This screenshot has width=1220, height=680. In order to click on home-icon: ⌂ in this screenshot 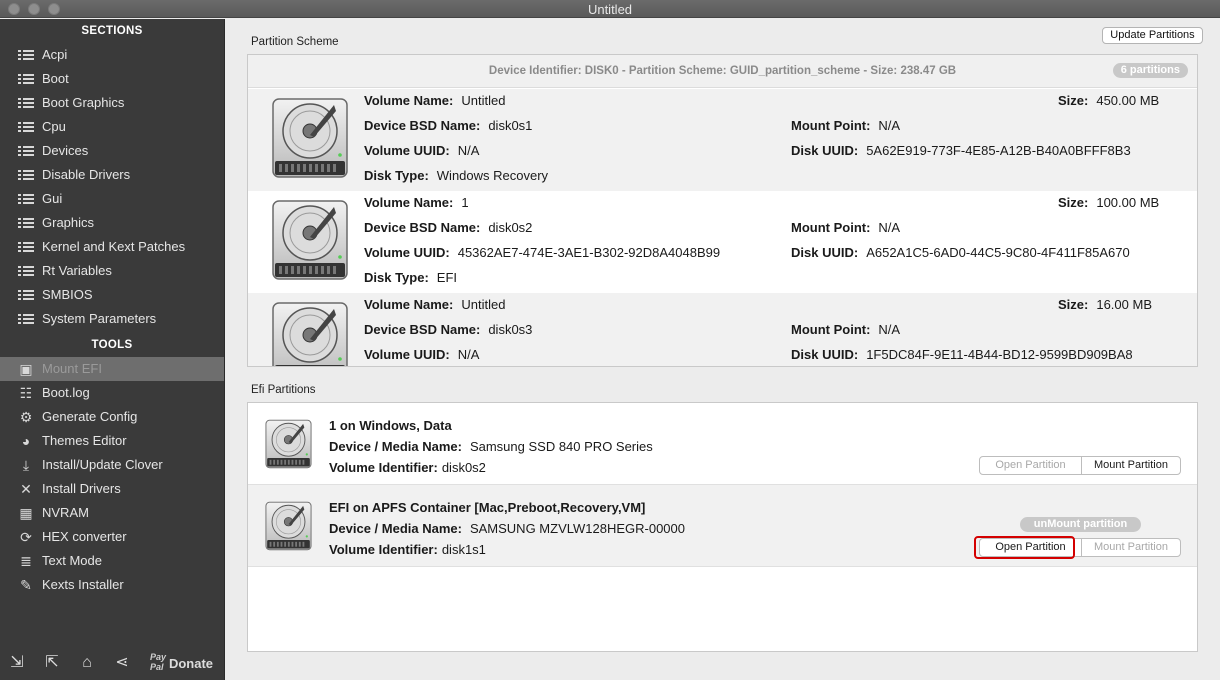, I will do `click(87, 663)`.